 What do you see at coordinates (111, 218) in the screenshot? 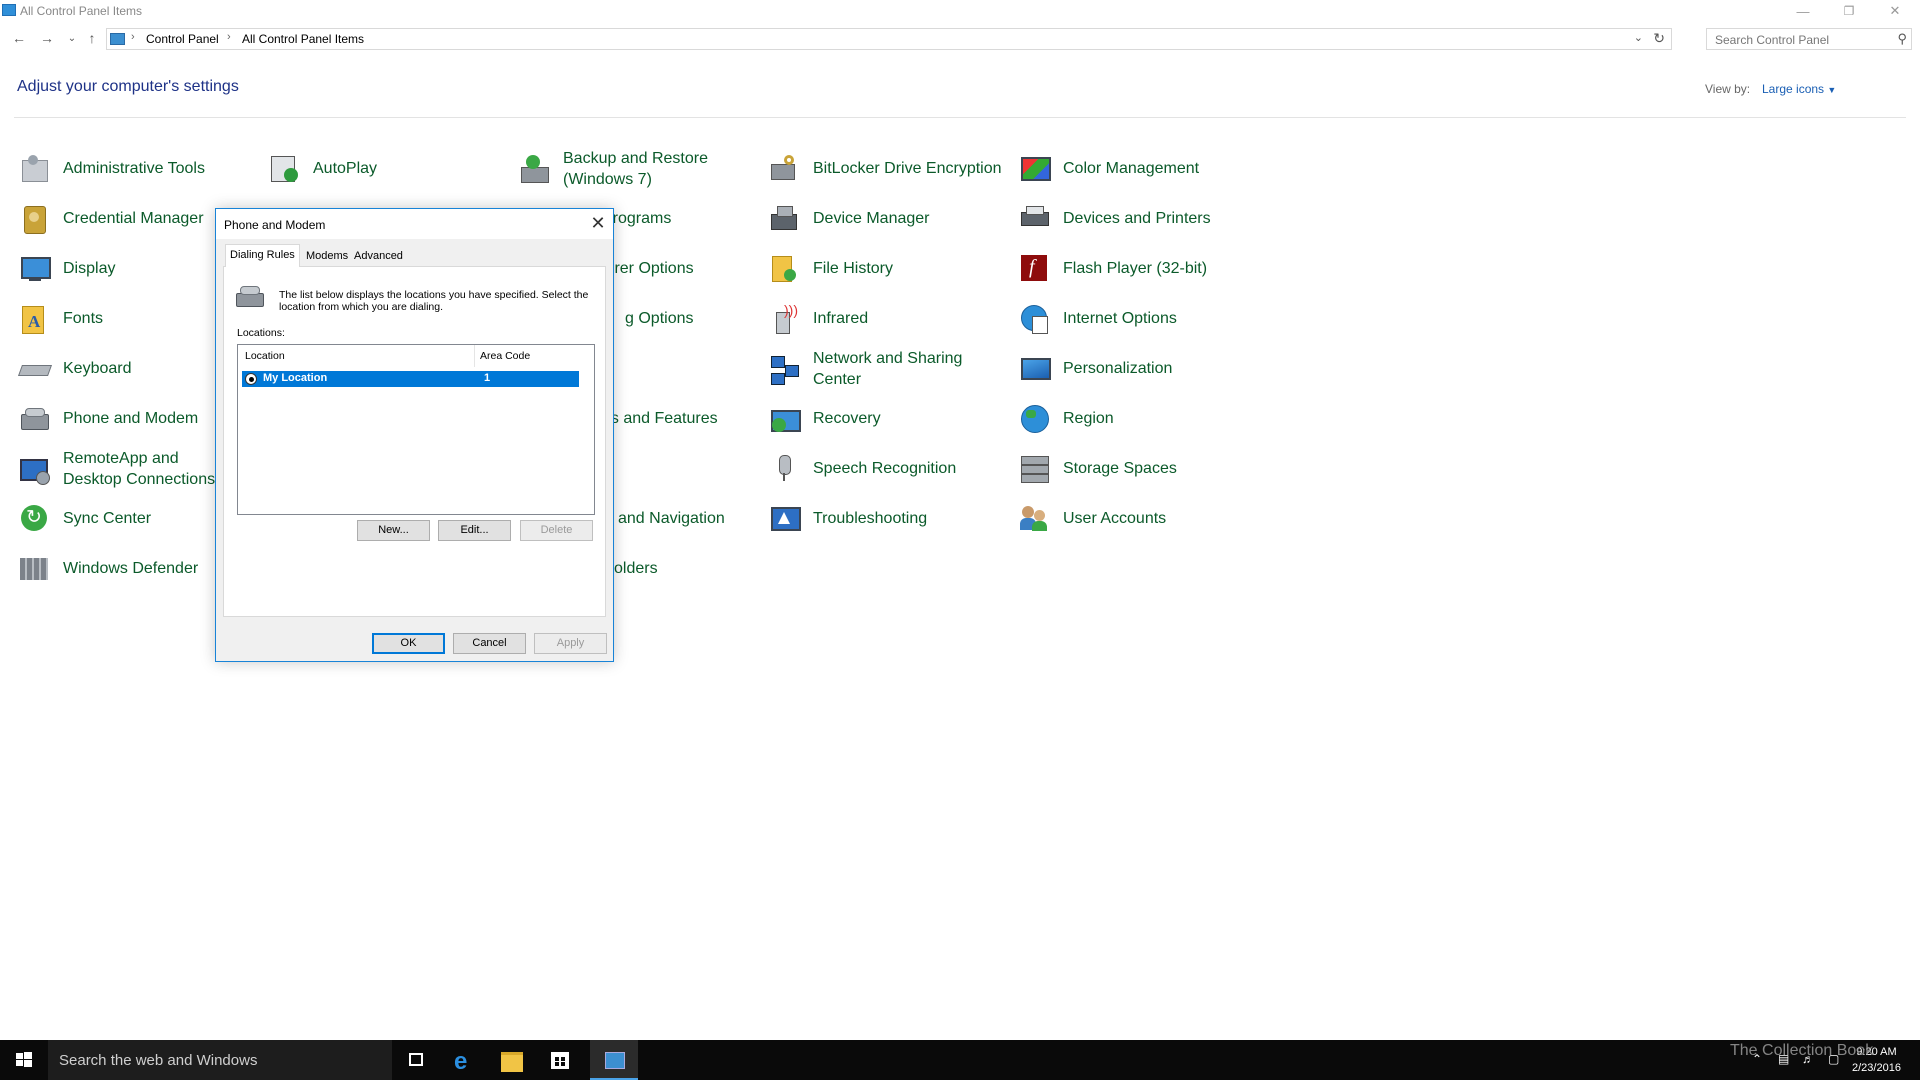
I see `item-credential-manager: Credential Manager` at bounding box center [111, 218].